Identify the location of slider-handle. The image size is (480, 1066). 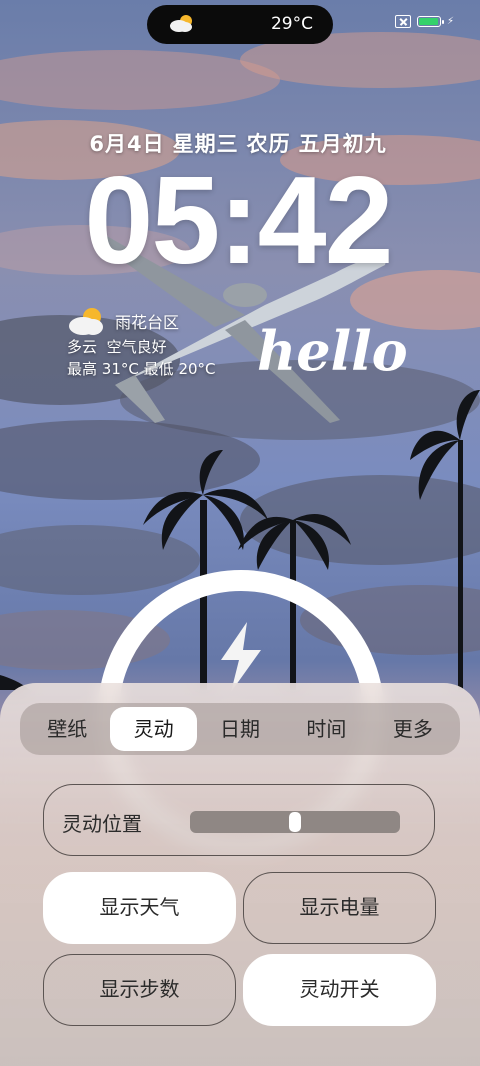
(295, 822).